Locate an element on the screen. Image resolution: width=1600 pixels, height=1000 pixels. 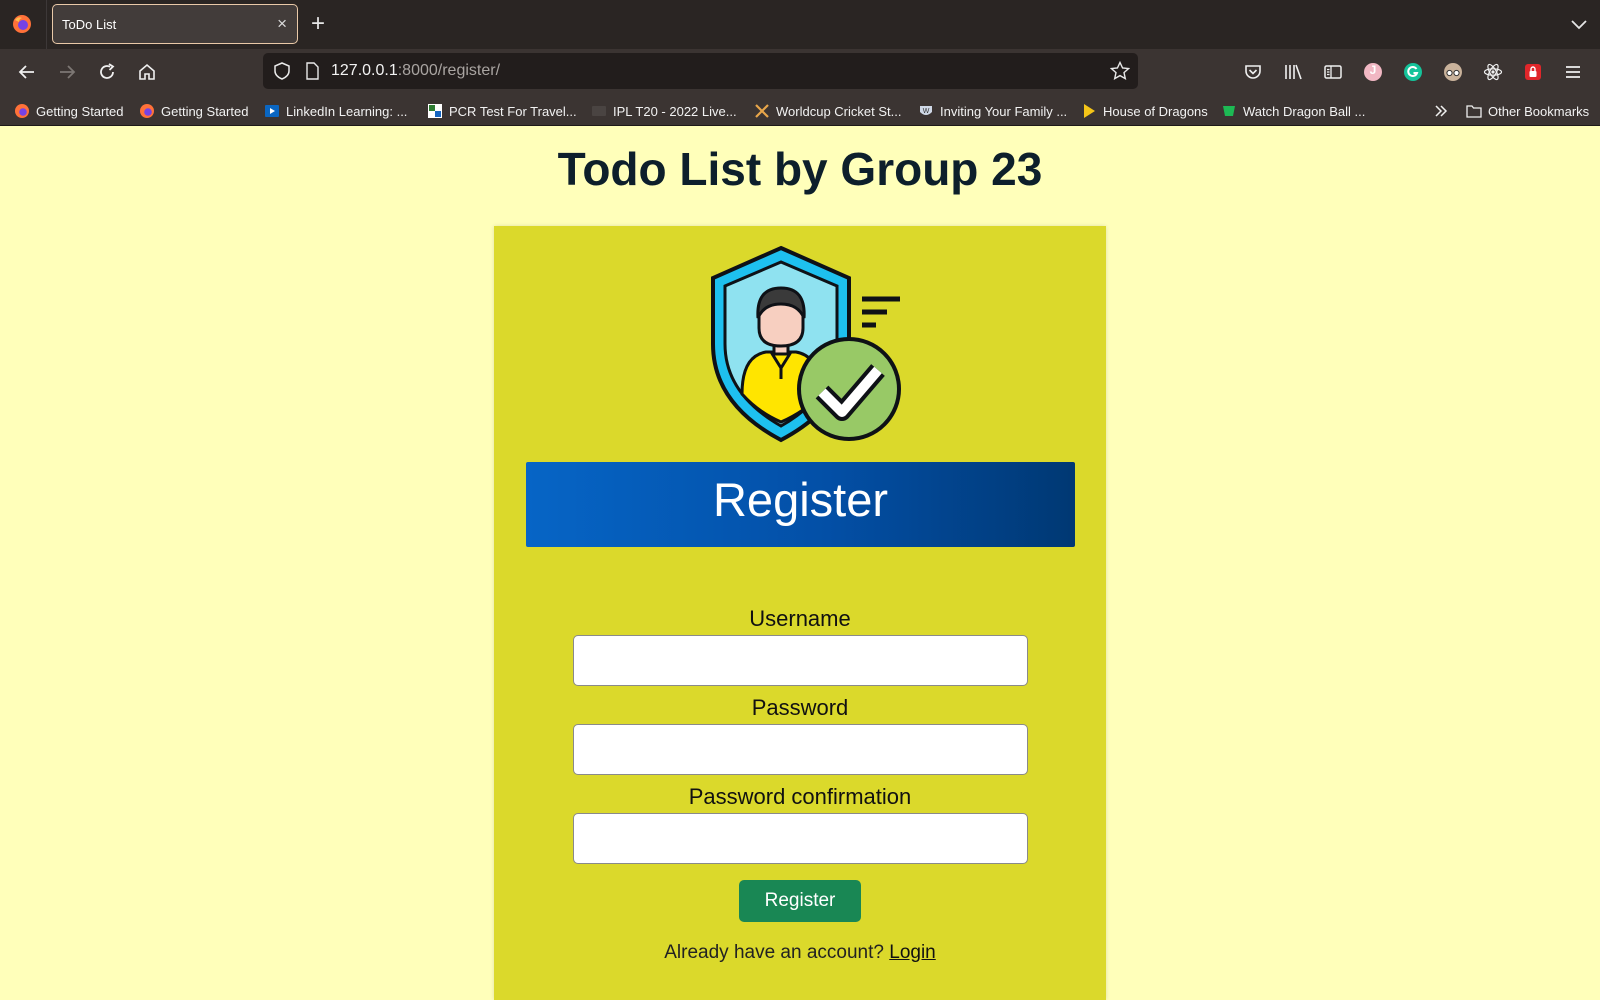
password-label: Password is located at coordinates (800, 707).